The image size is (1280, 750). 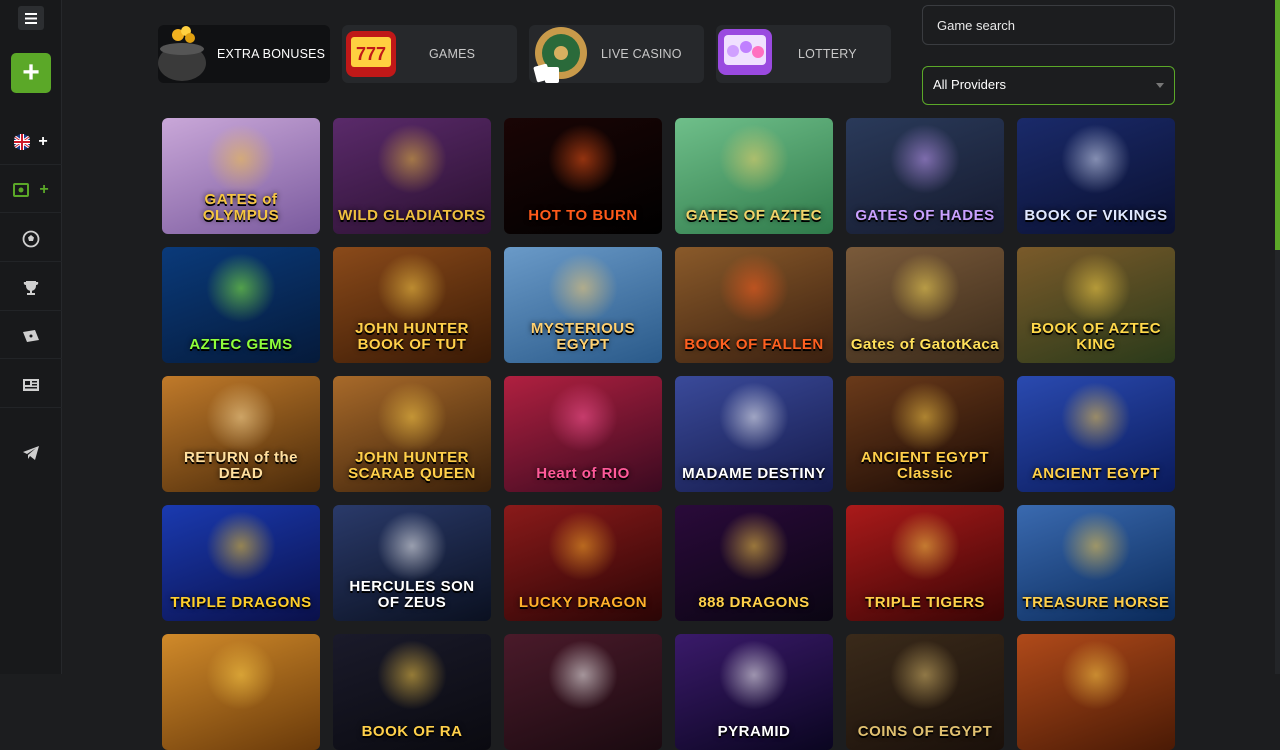 What do you see at coordinates (583, 336) in the screenshot?
I see `game-title: MYSTERIOUS EGYPT` at bounding box center [583, 336].